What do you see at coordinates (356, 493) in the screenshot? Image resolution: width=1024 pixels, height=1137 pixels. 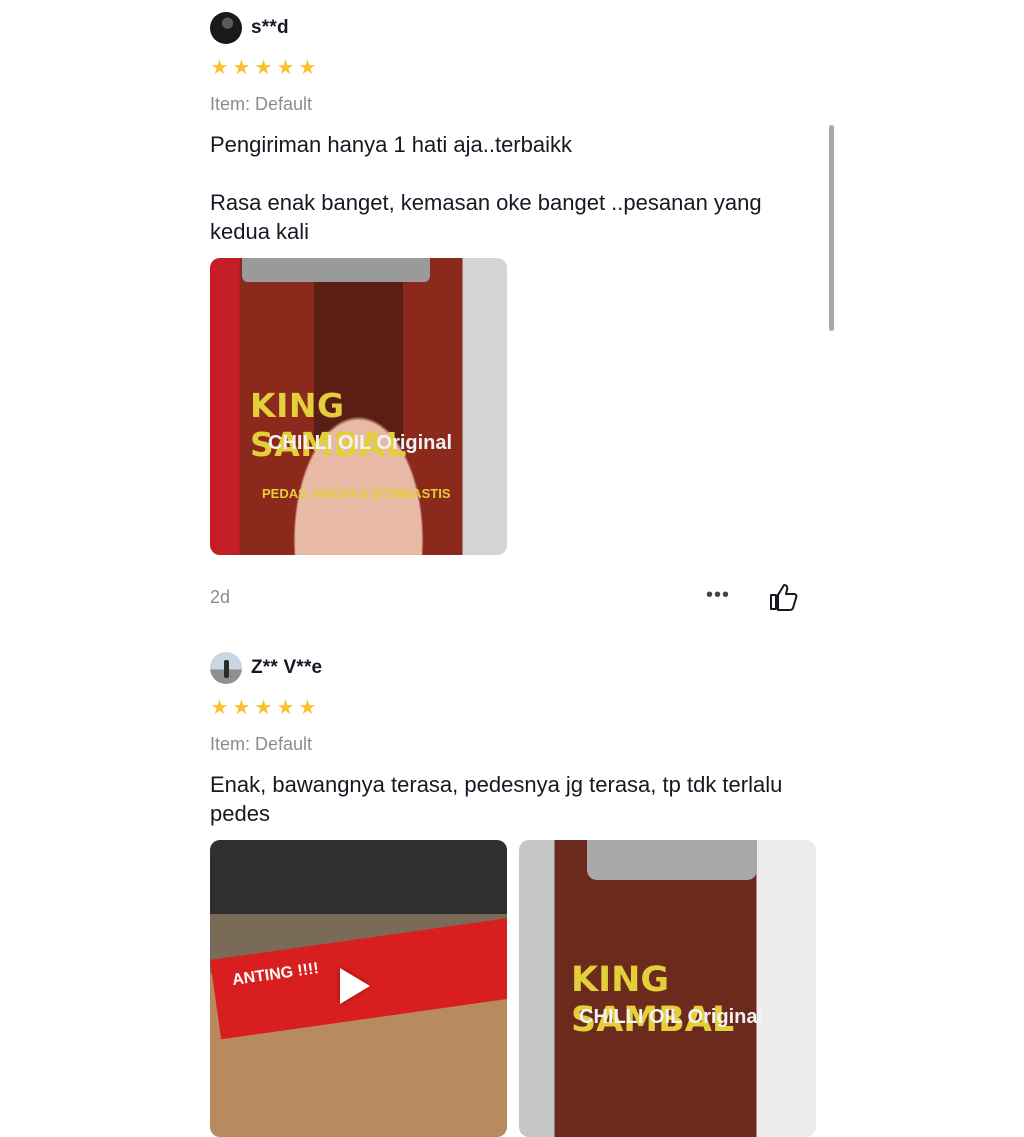 I see `photo-tagline-label: PEDAS, NAGIH & BOMBASTIS` at bounding box center [356, 493].